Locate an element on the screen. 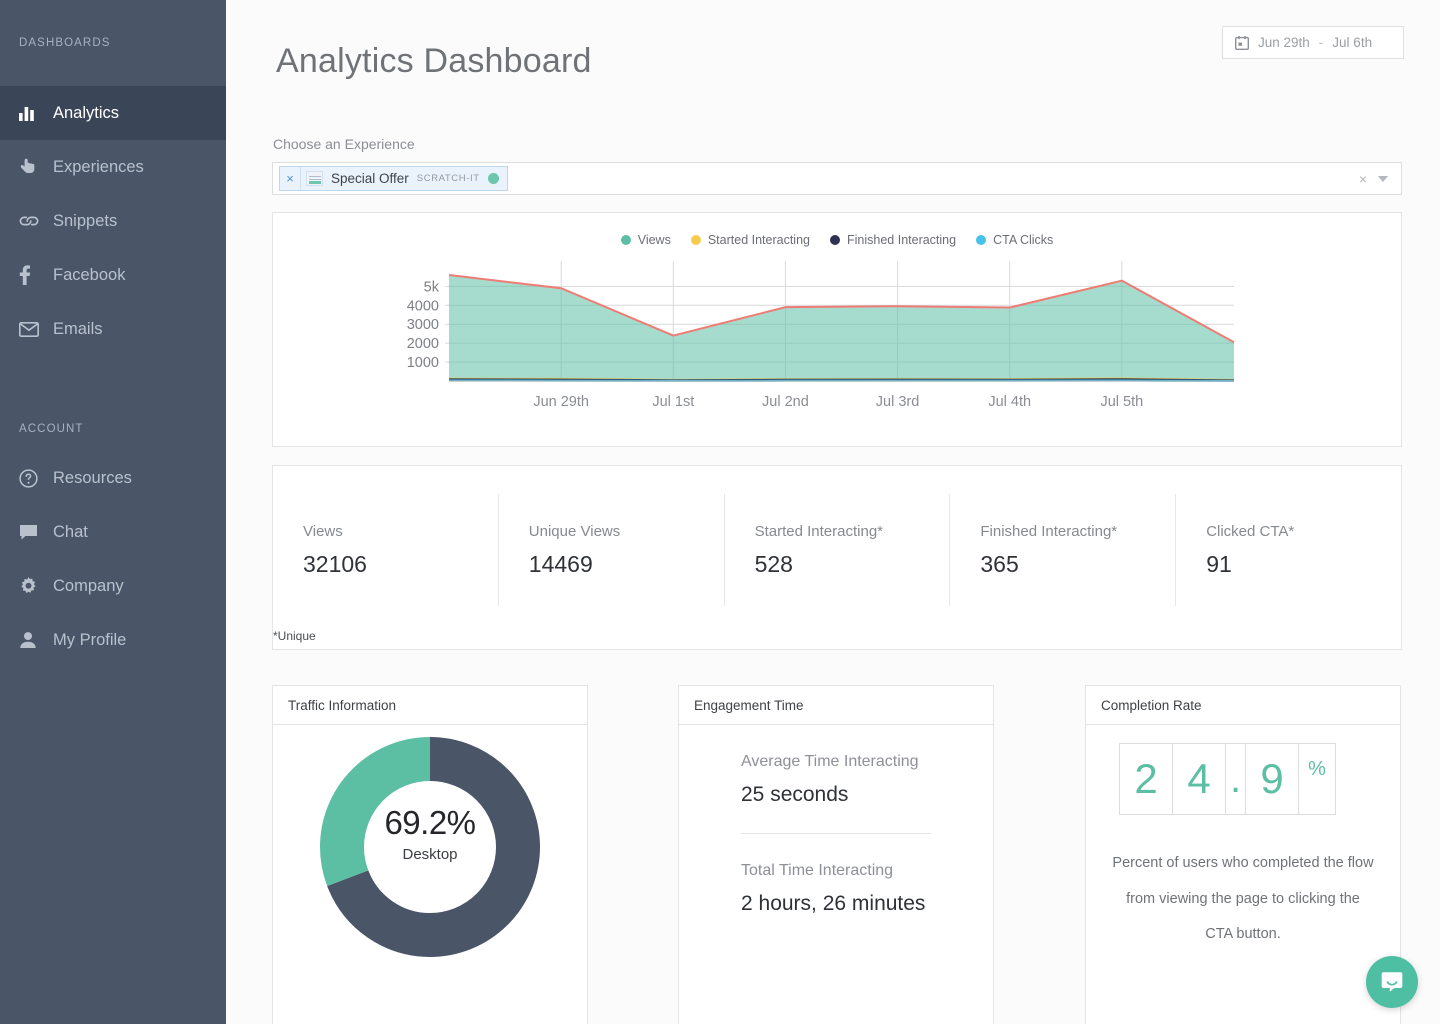 This screenshot has height=1024, width=1440. donut-center-text: 69.2% Desktop is located at coordinates (430, 833).